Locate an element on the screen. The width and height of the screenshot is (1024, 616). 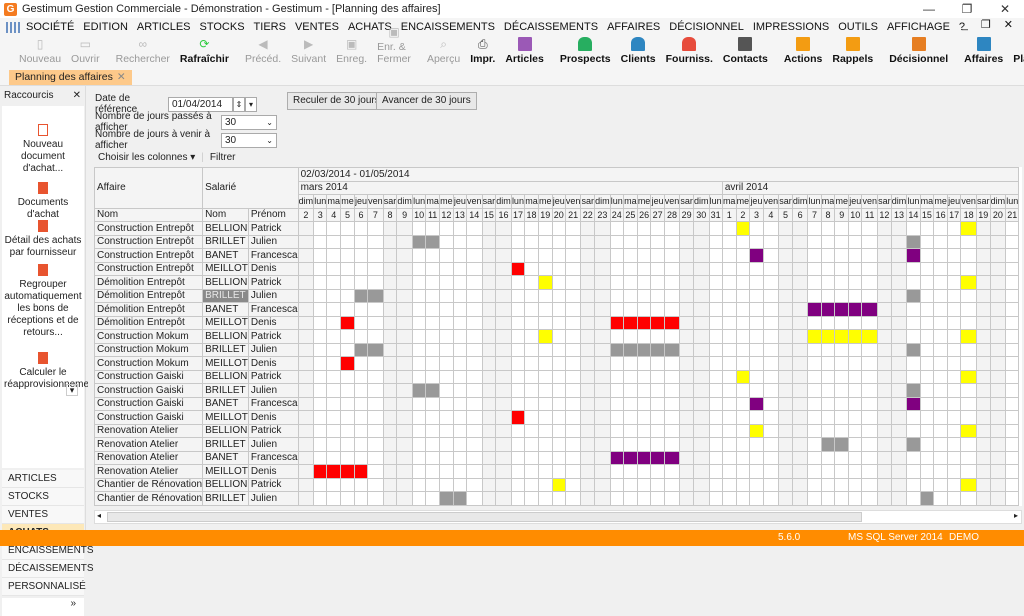
table-row: Construction Gaiski BANET Francesca is located at coordinates (558, 403).